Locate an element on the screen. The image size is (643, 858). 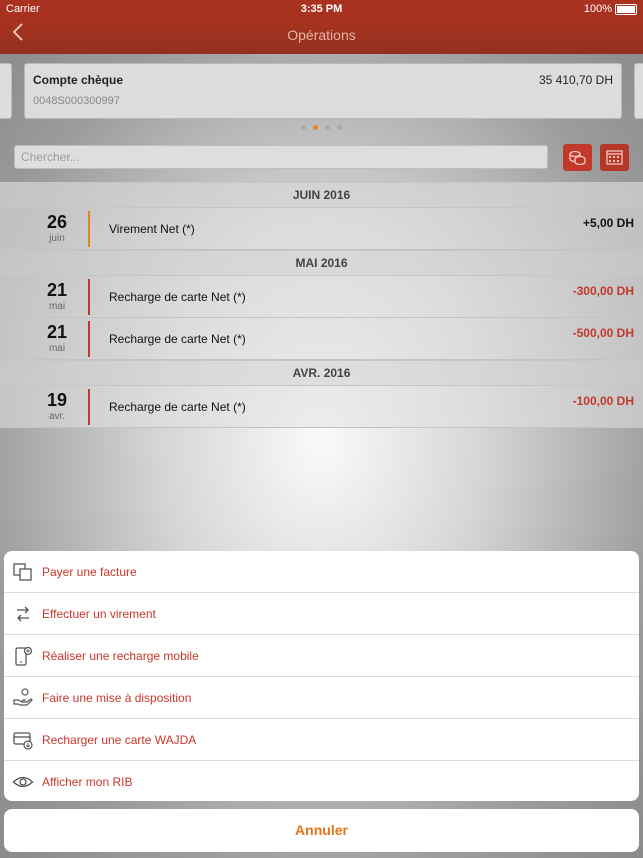
page-indicator is located at coordinates (321, 127).